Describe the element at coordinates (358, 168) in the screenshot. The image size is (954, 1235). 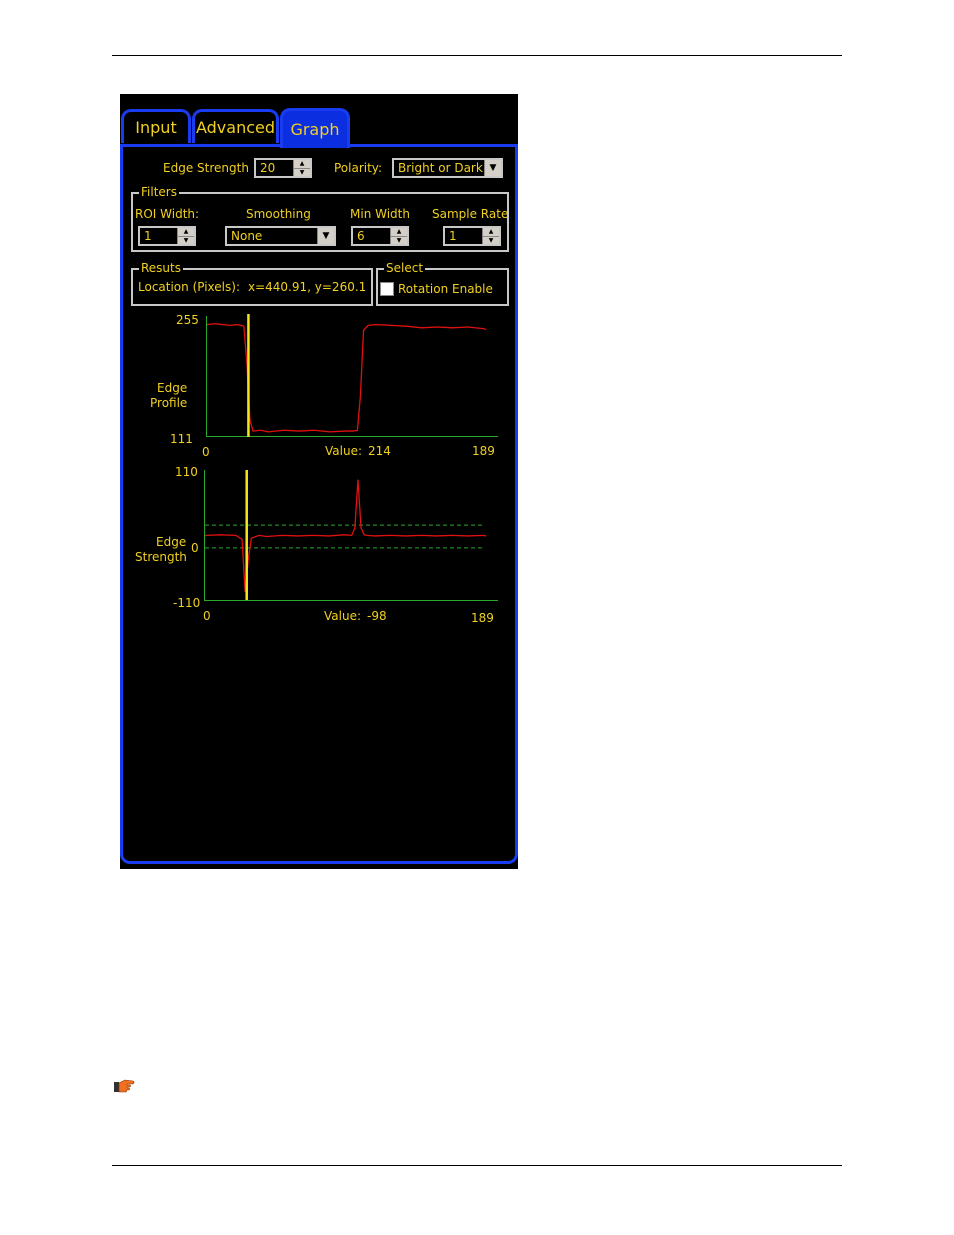
I see `polarity-label: Polarity:` at that location.